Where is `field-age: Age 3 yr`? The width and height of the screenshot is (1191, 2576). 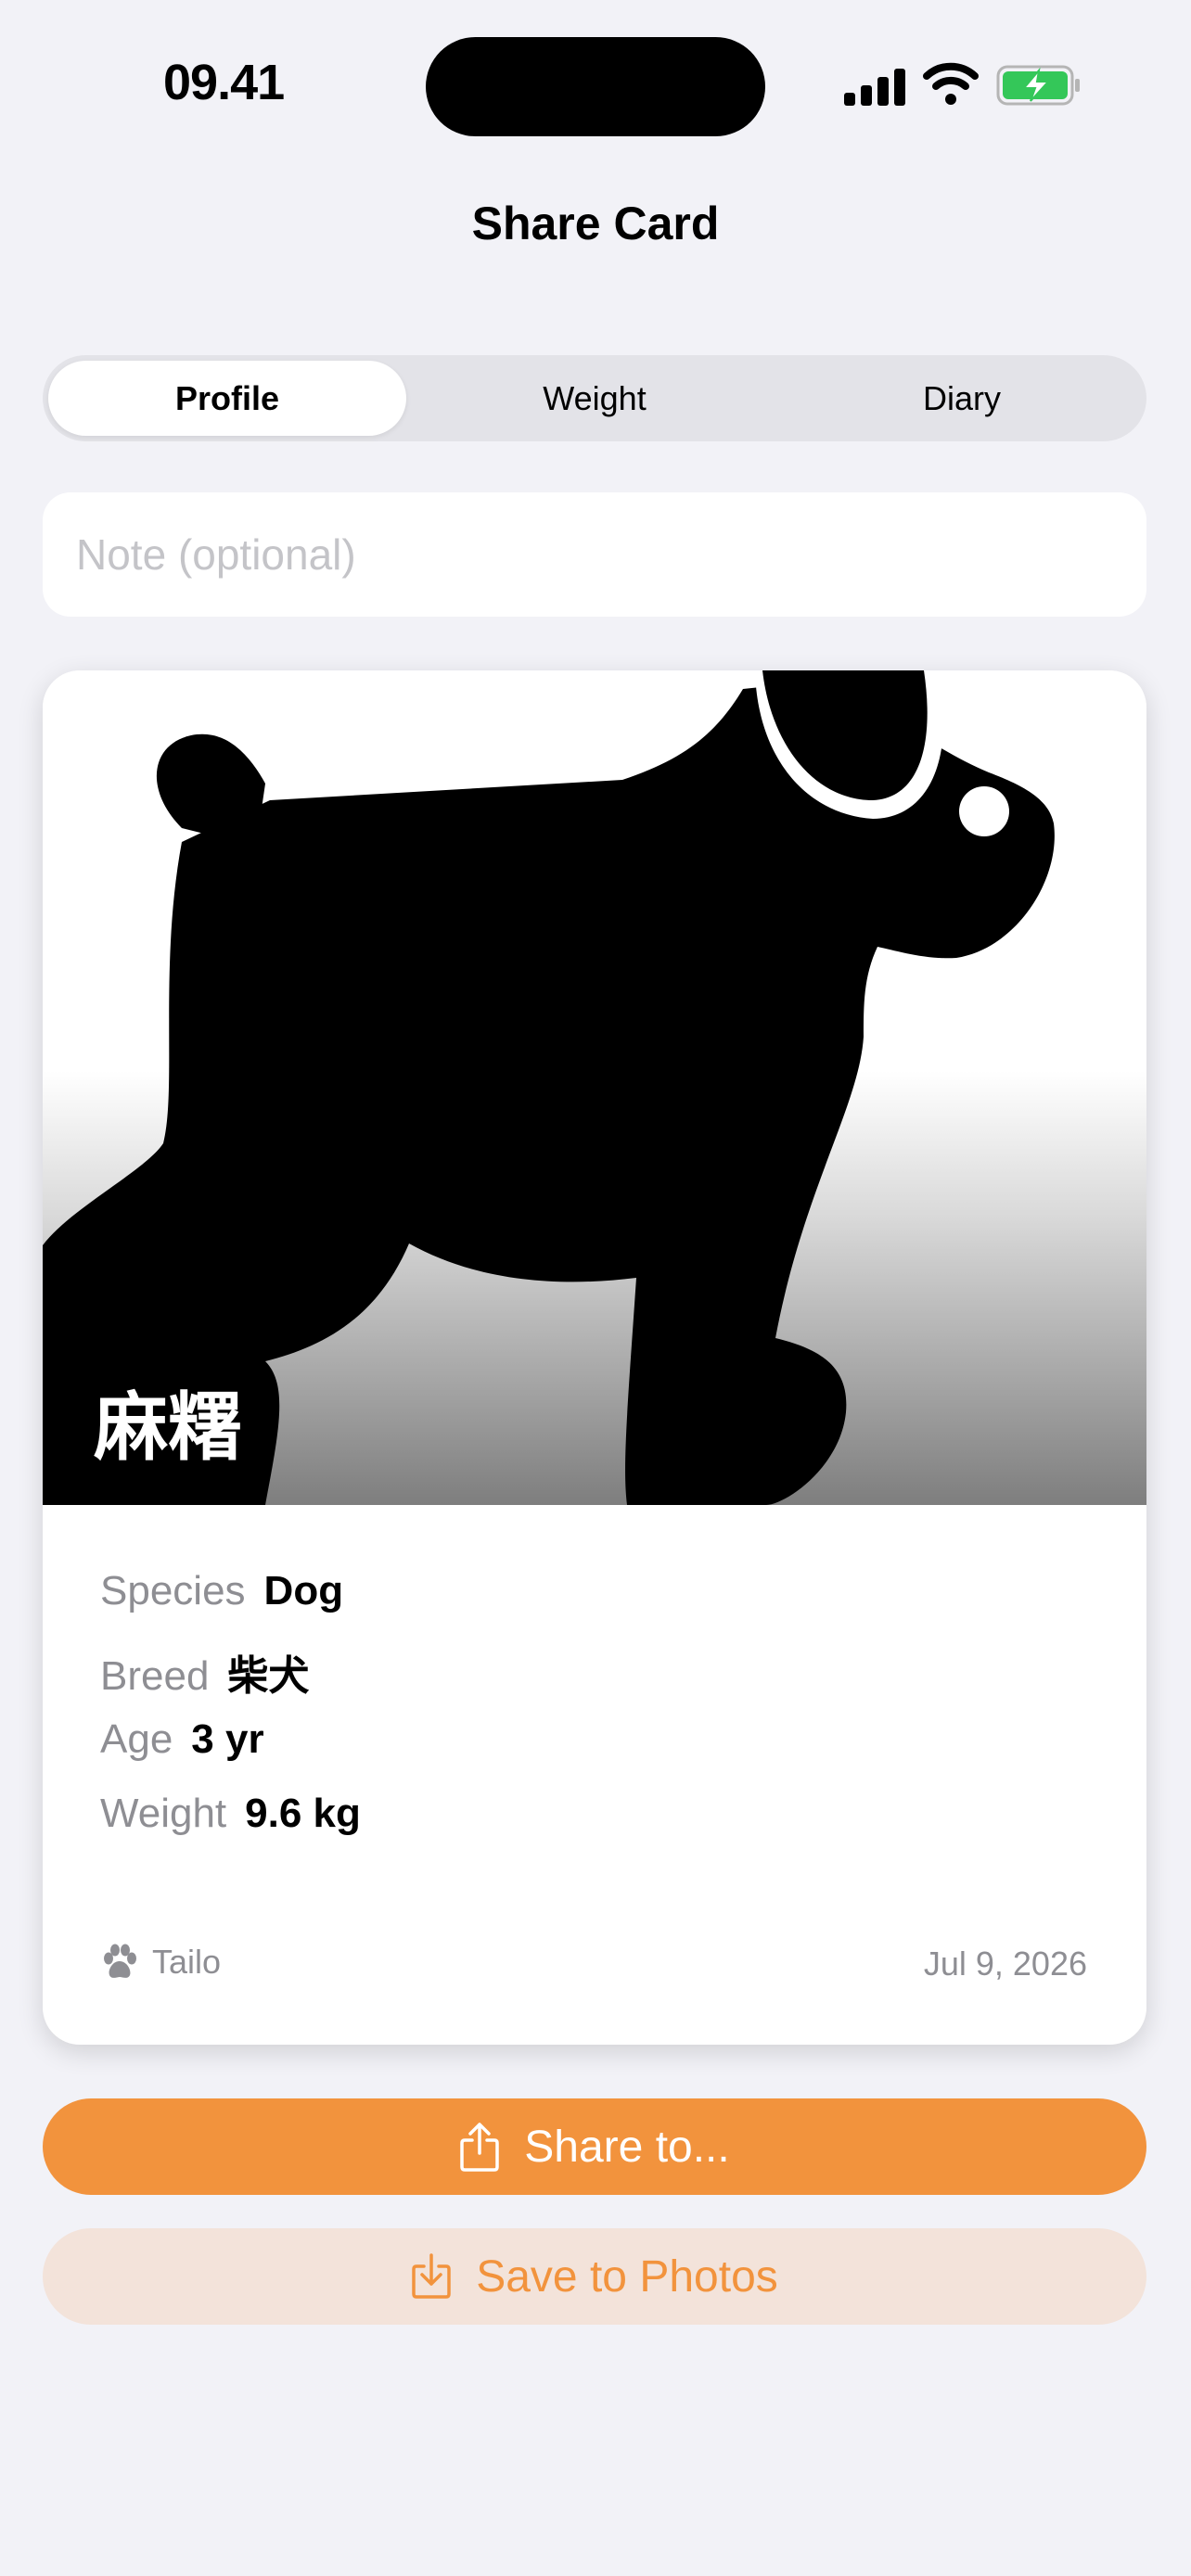 field-age: Age 3 yr is located at coordinates (182, 1739).